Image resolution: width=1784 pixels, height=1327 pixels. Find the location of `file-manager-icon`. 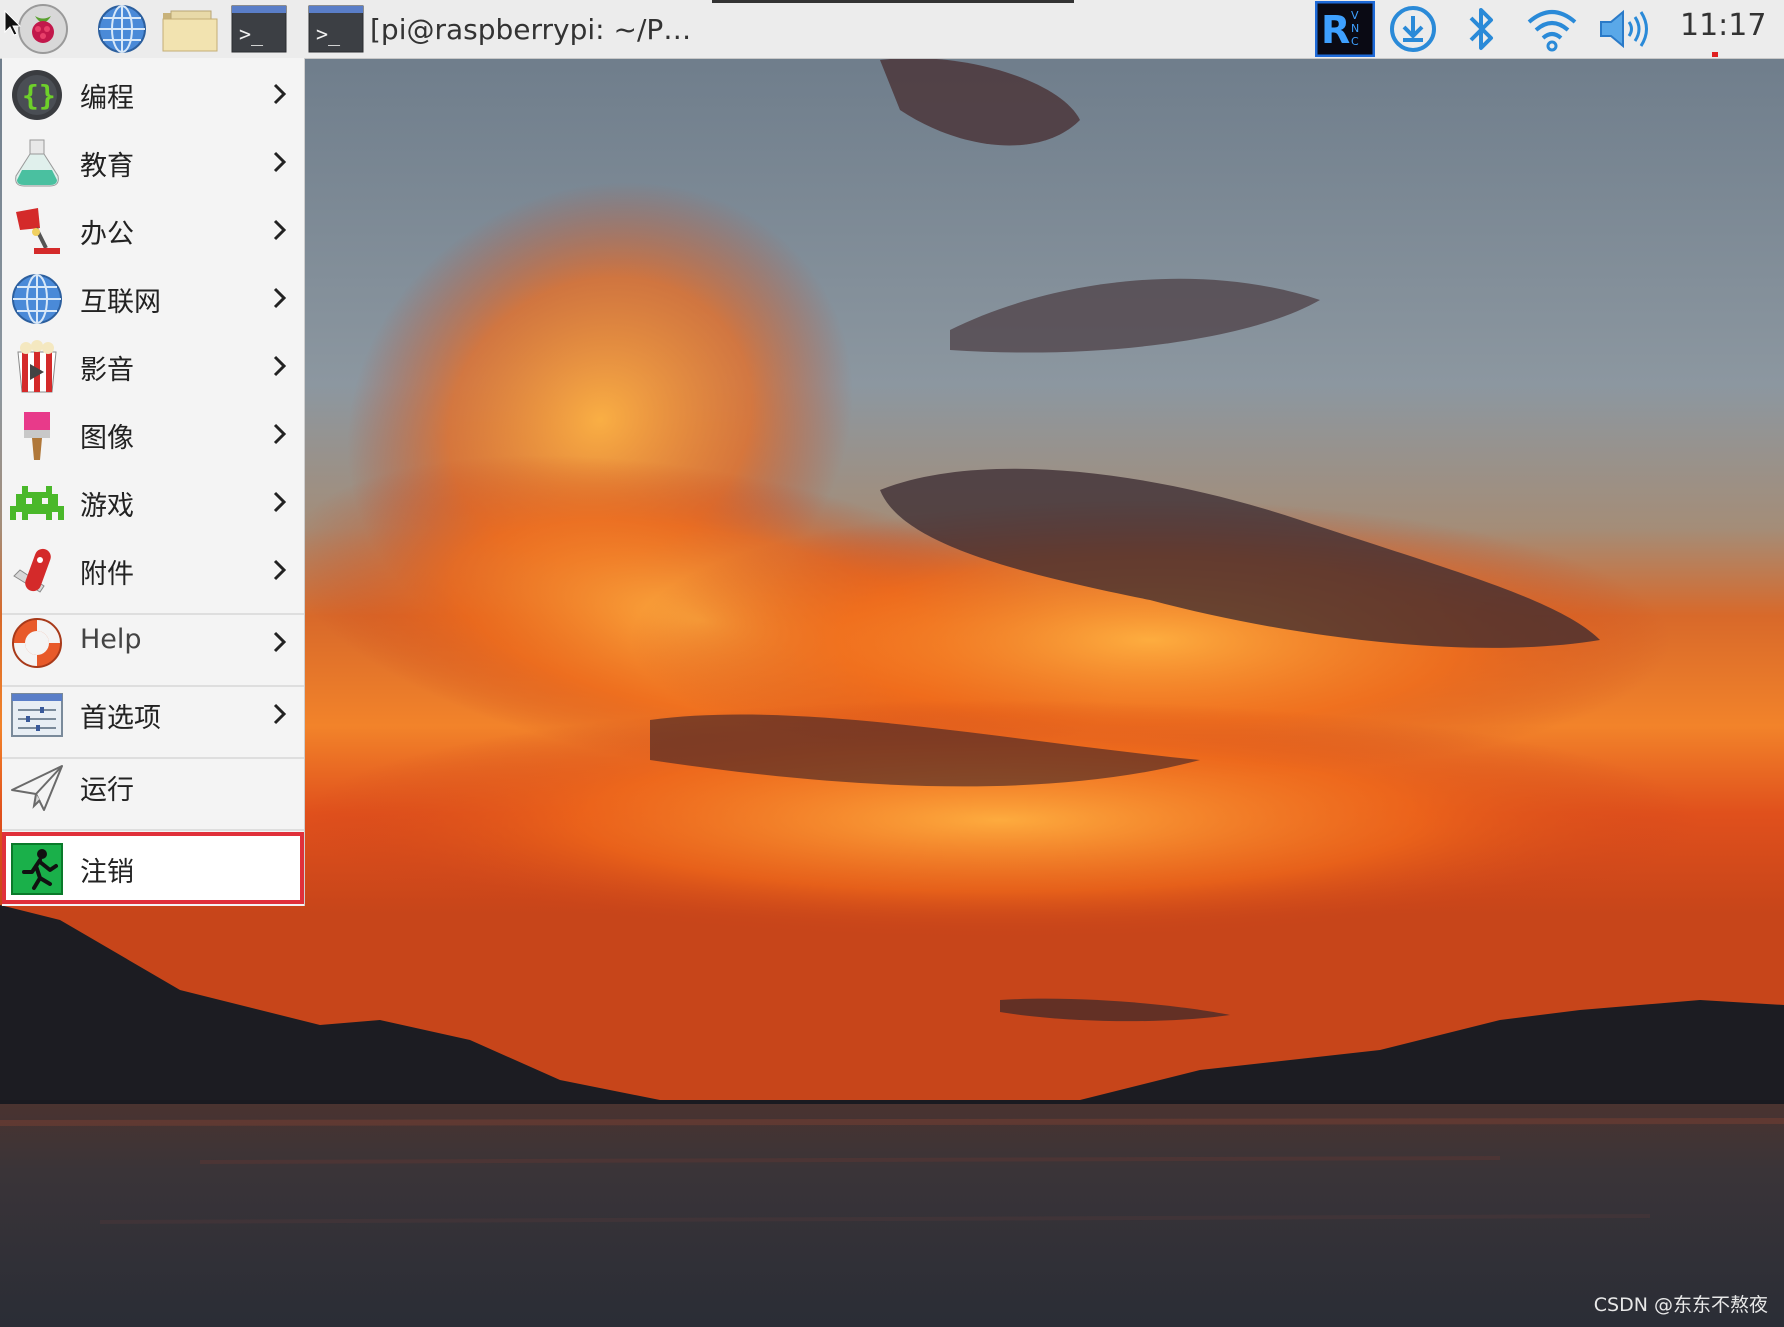

file-manager-icon is located at coordinates (190, 31).